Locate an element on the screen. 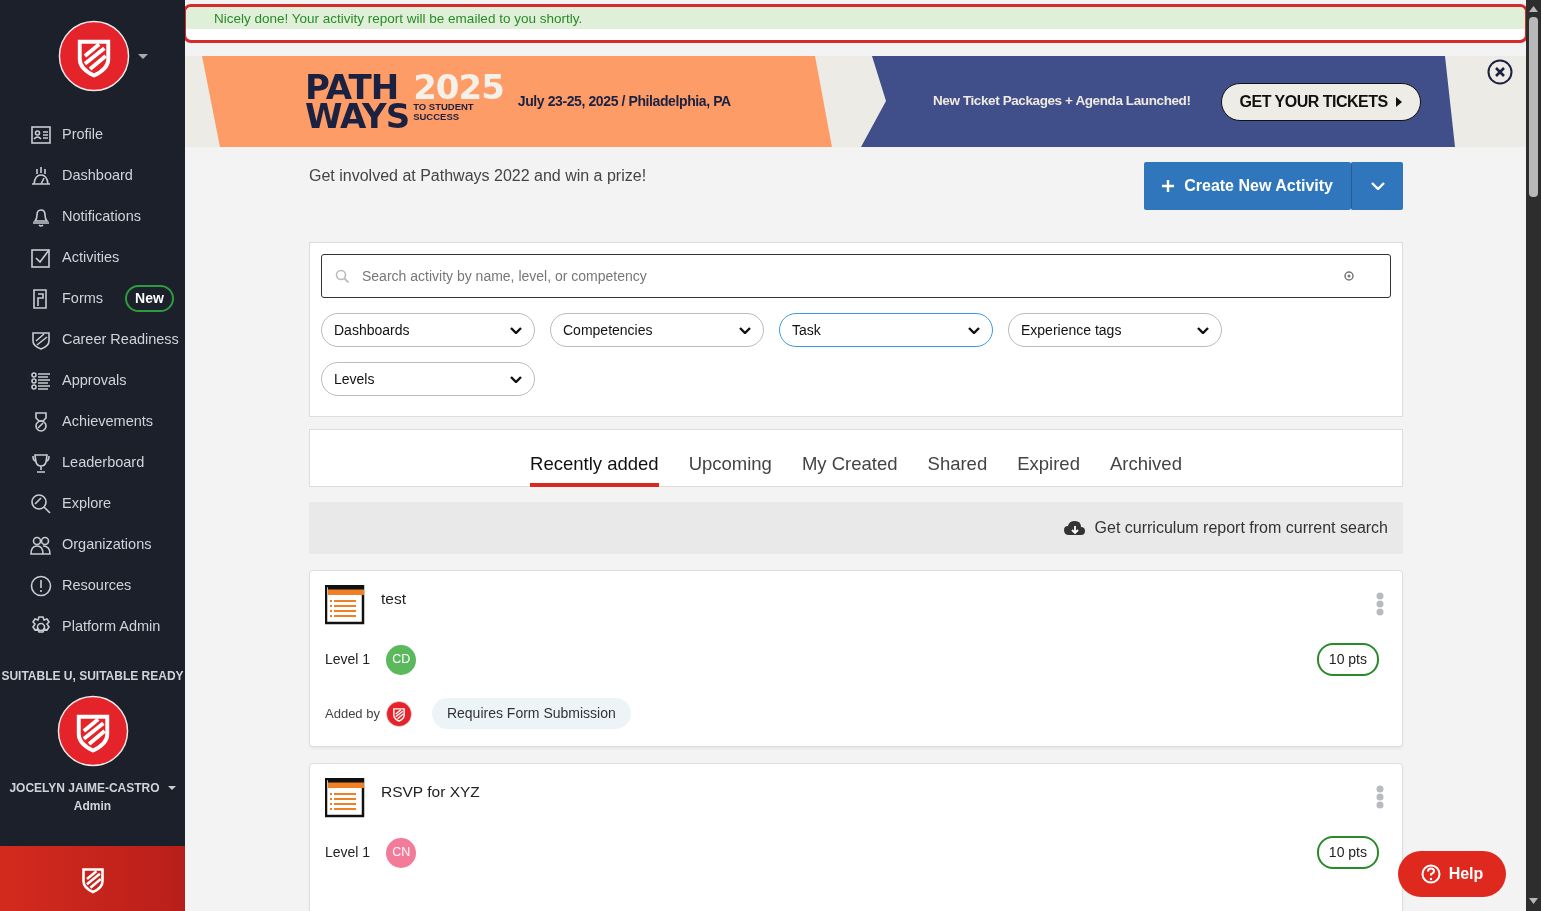  alert-icon is located at coordinates (41, 585).